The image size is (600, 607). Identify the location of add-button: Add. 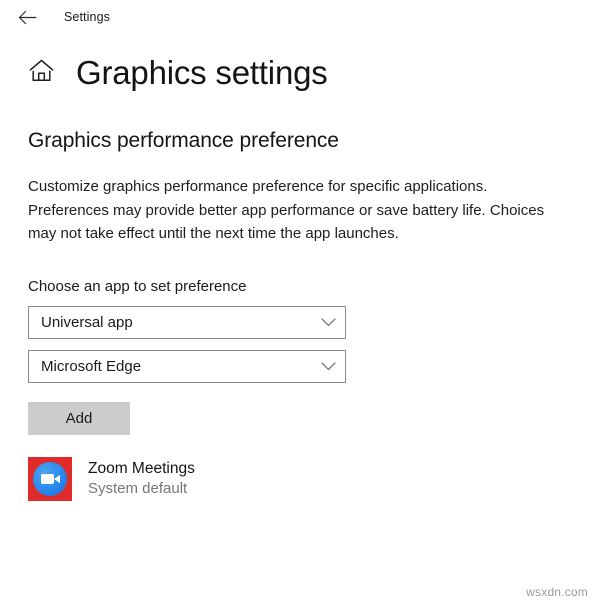
(79, 419).